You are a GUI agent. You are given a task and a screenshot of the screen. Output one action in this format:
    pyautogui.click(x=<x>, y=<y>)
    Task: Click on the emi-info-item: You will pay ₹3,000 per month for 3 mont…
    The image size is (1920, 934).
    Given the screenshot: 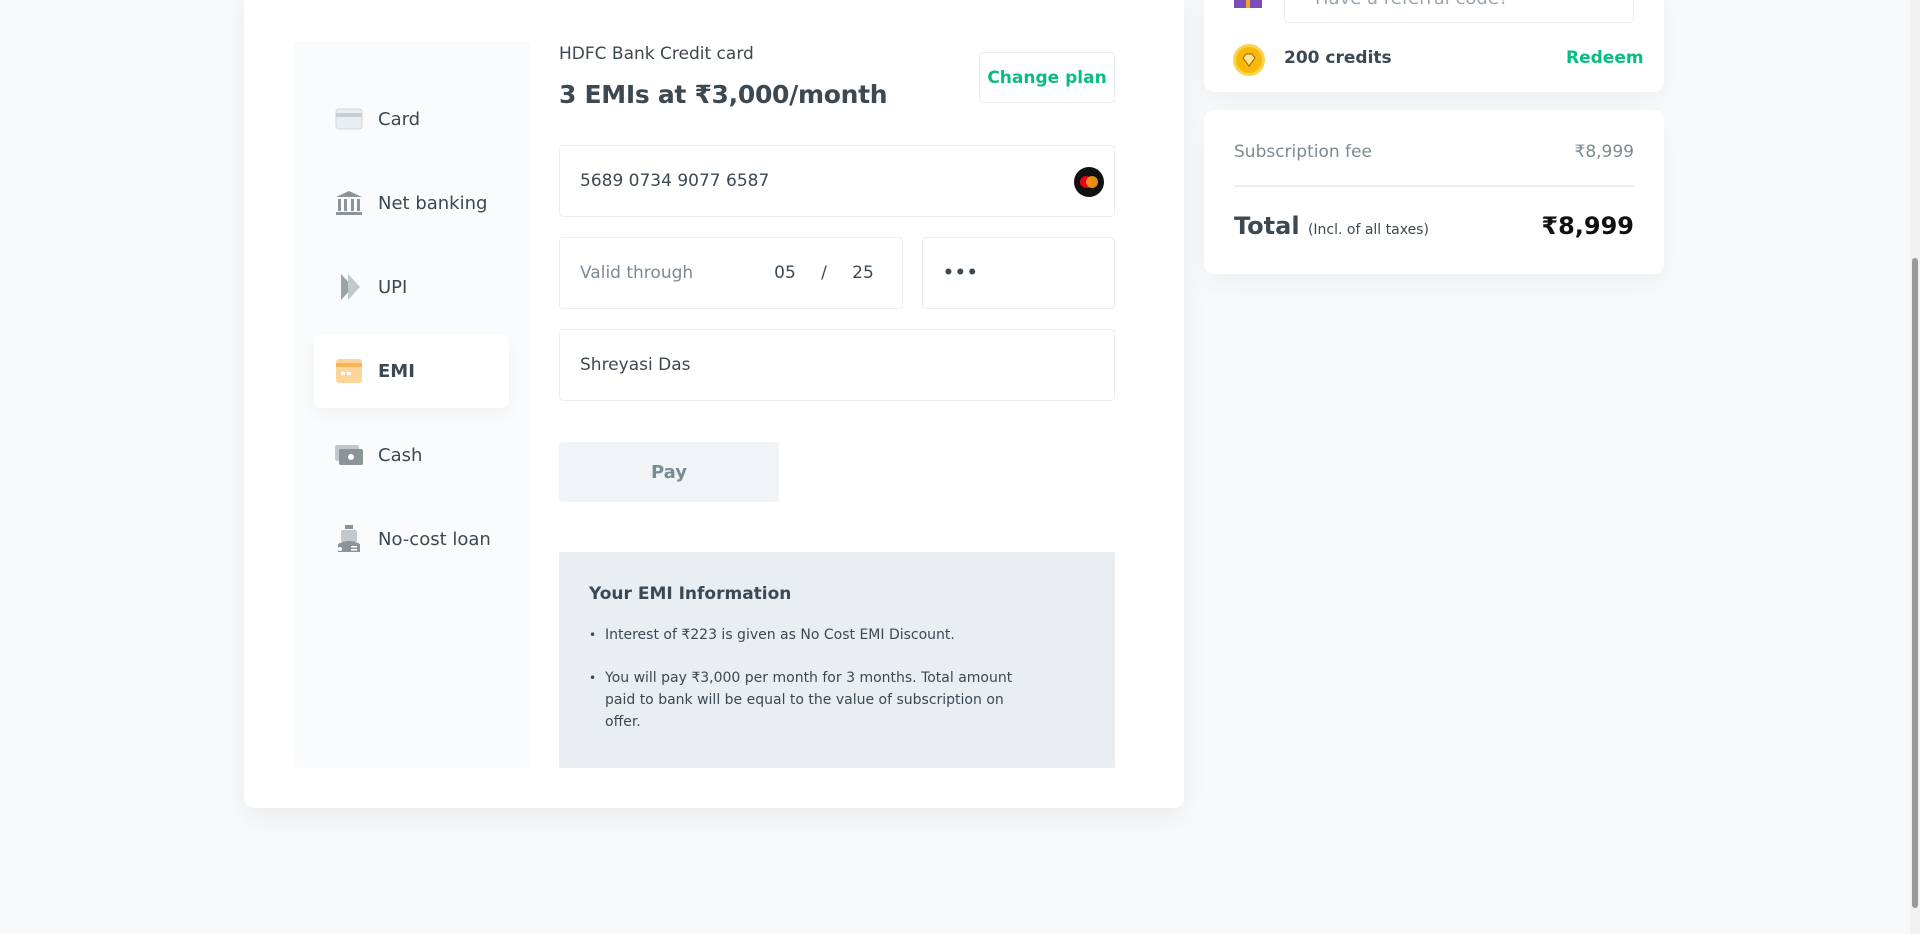 What is the action you would take?
    pyautogui.click(x=809, y=700)
    